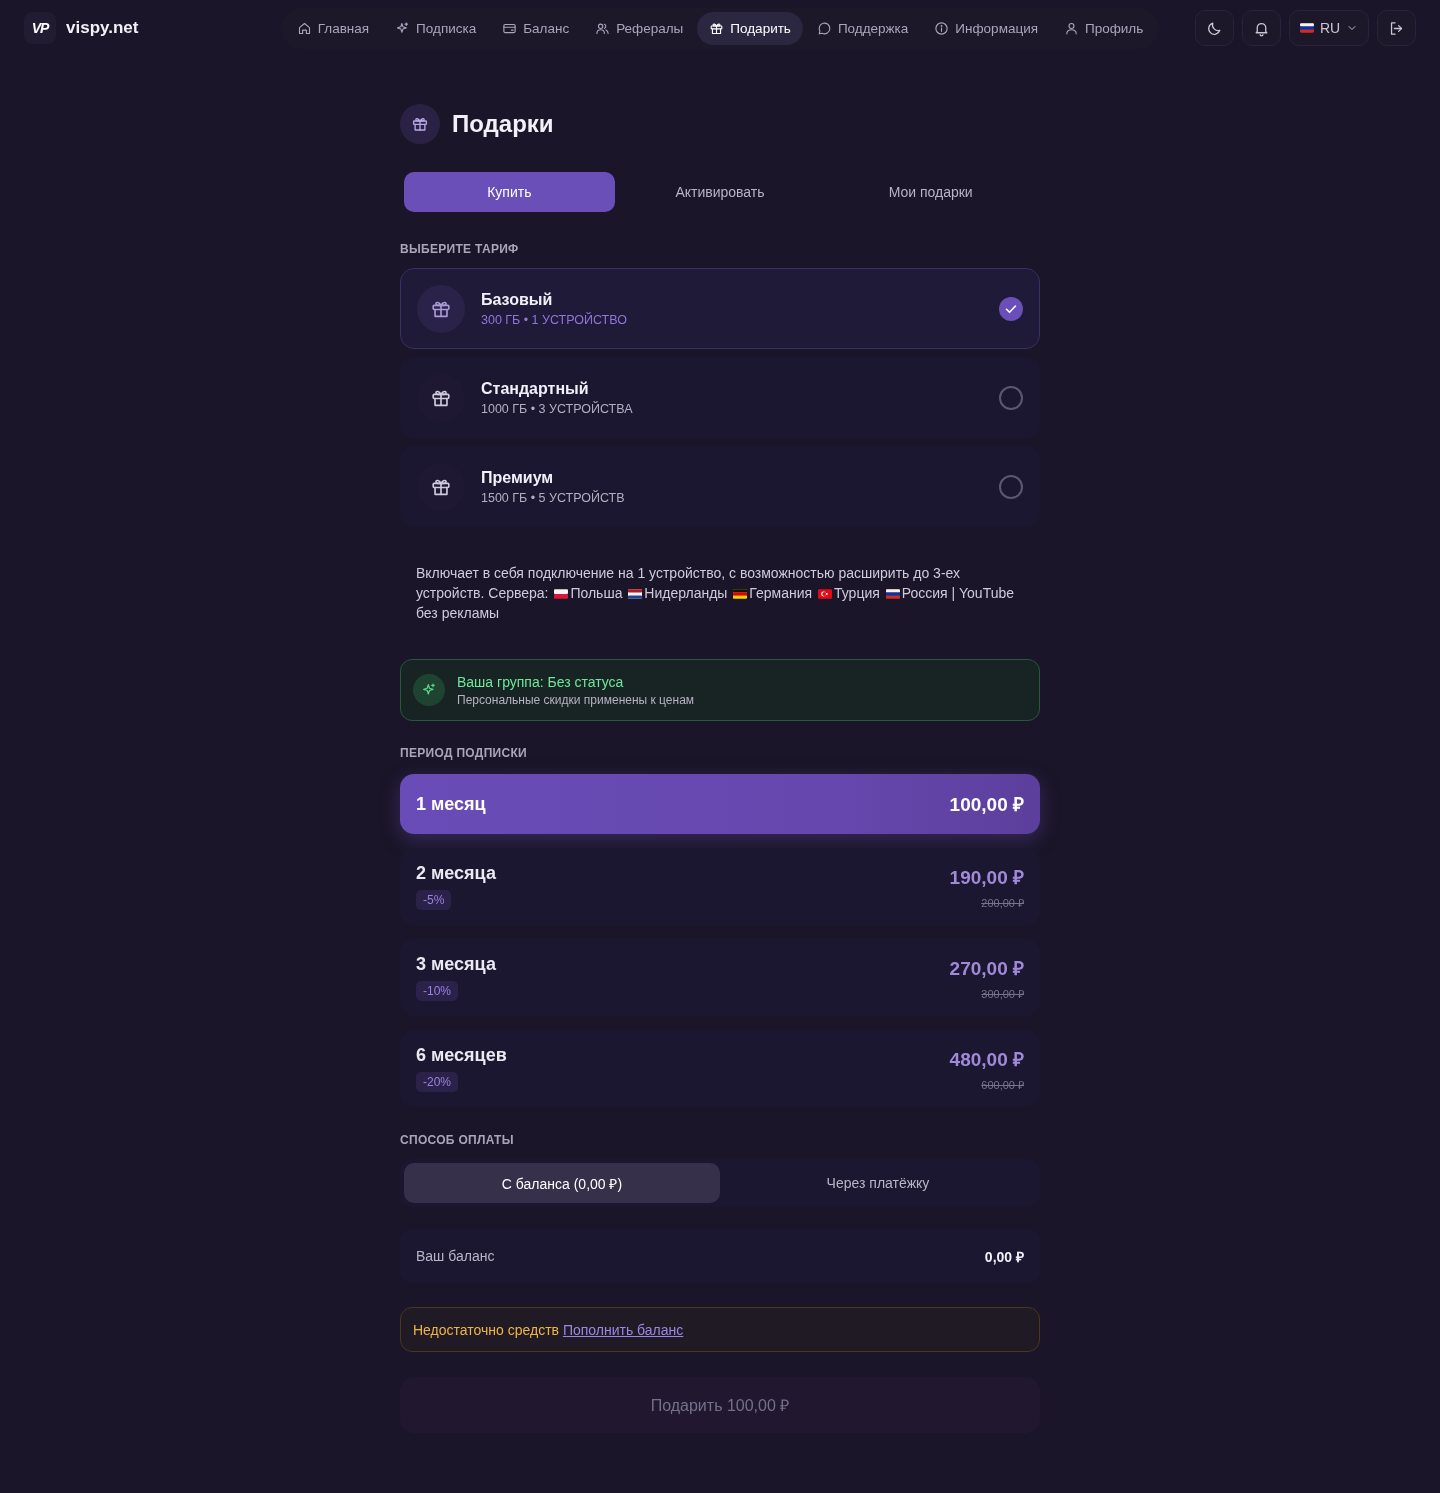 Image resolution: width=1440 pixels, height=1493 pixels. What do you see at coordinates (878, 1183) in the screenshot?
I see `payment-method: Через платёжку` at bounding box center [878, 1183].